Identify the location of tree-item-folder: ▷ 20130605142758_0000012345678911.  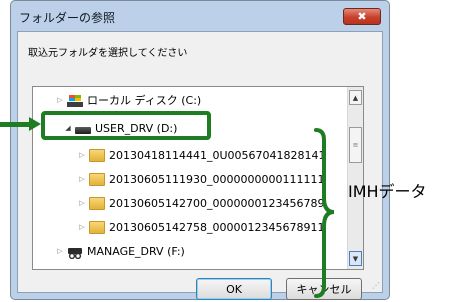
(200, 227).